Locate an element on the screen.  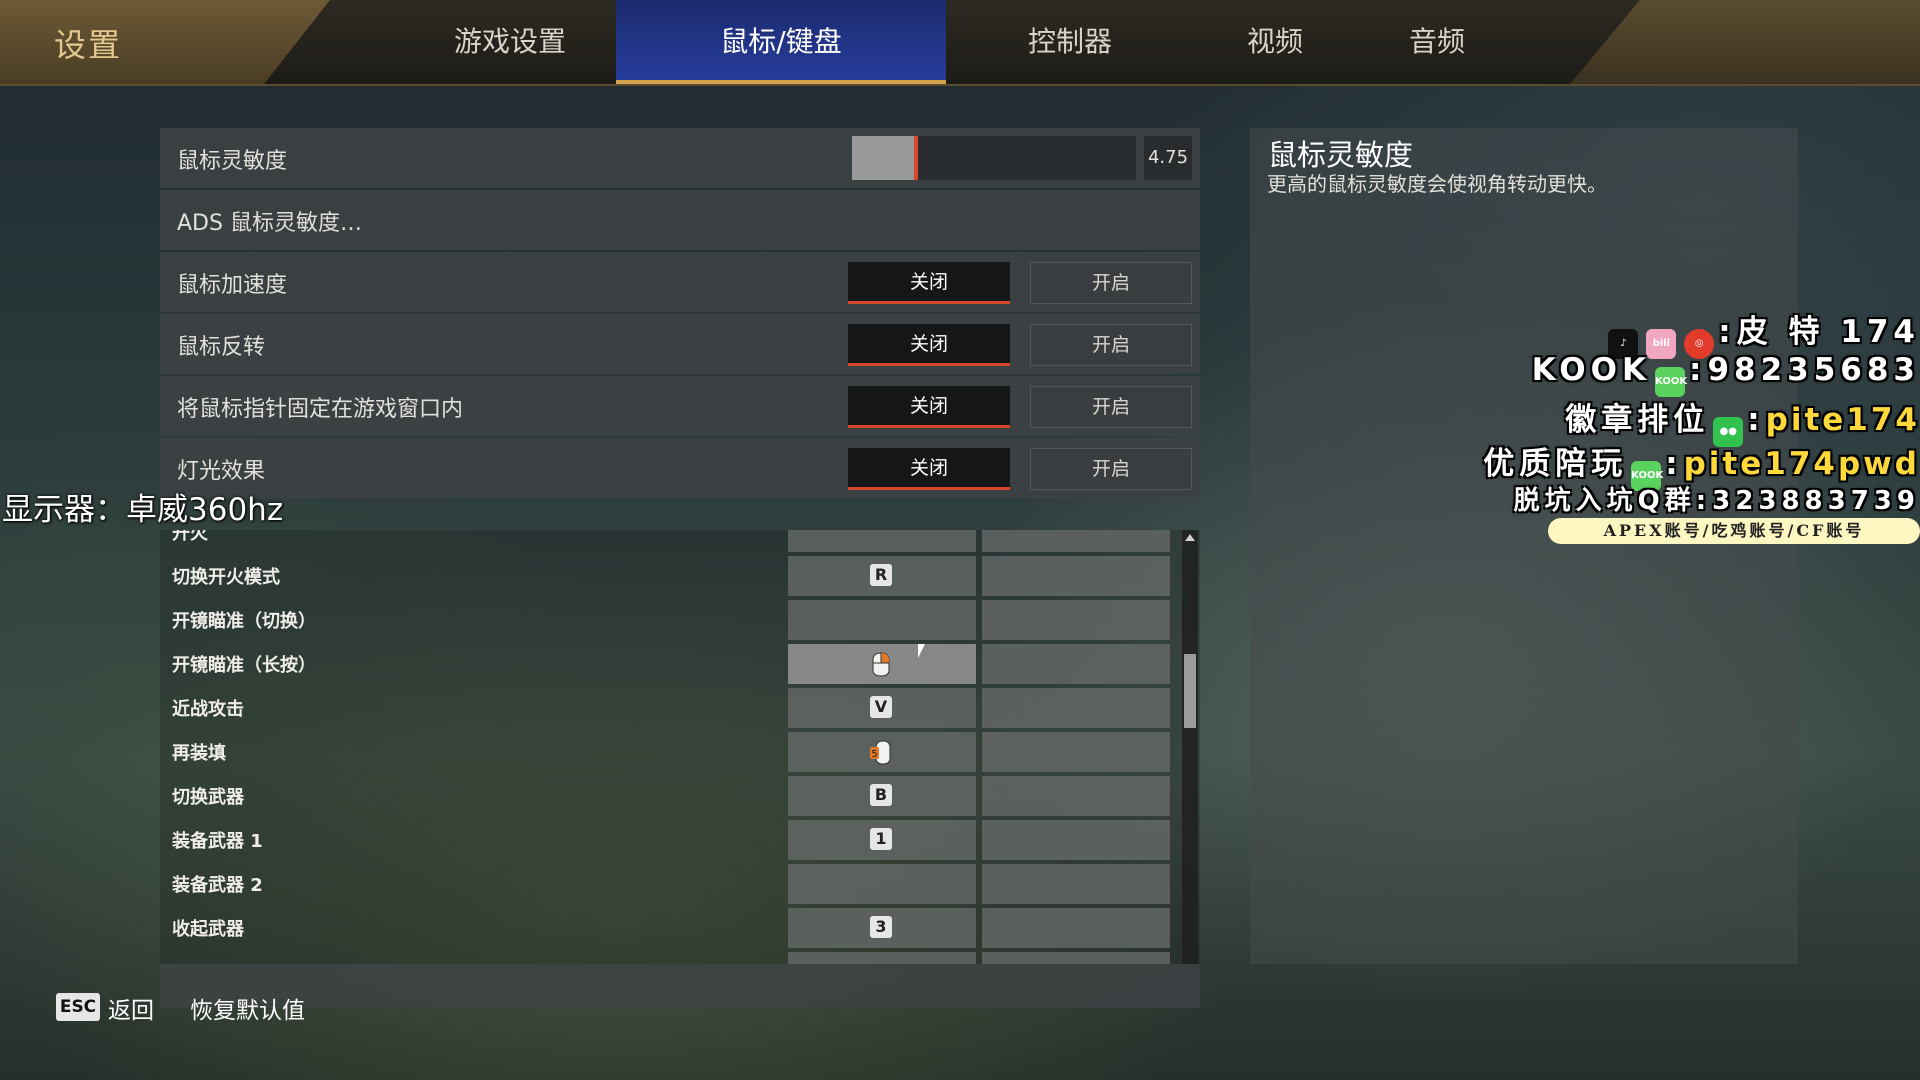
keybind-primary-slot: 5 is located at coordinates (882, 752).